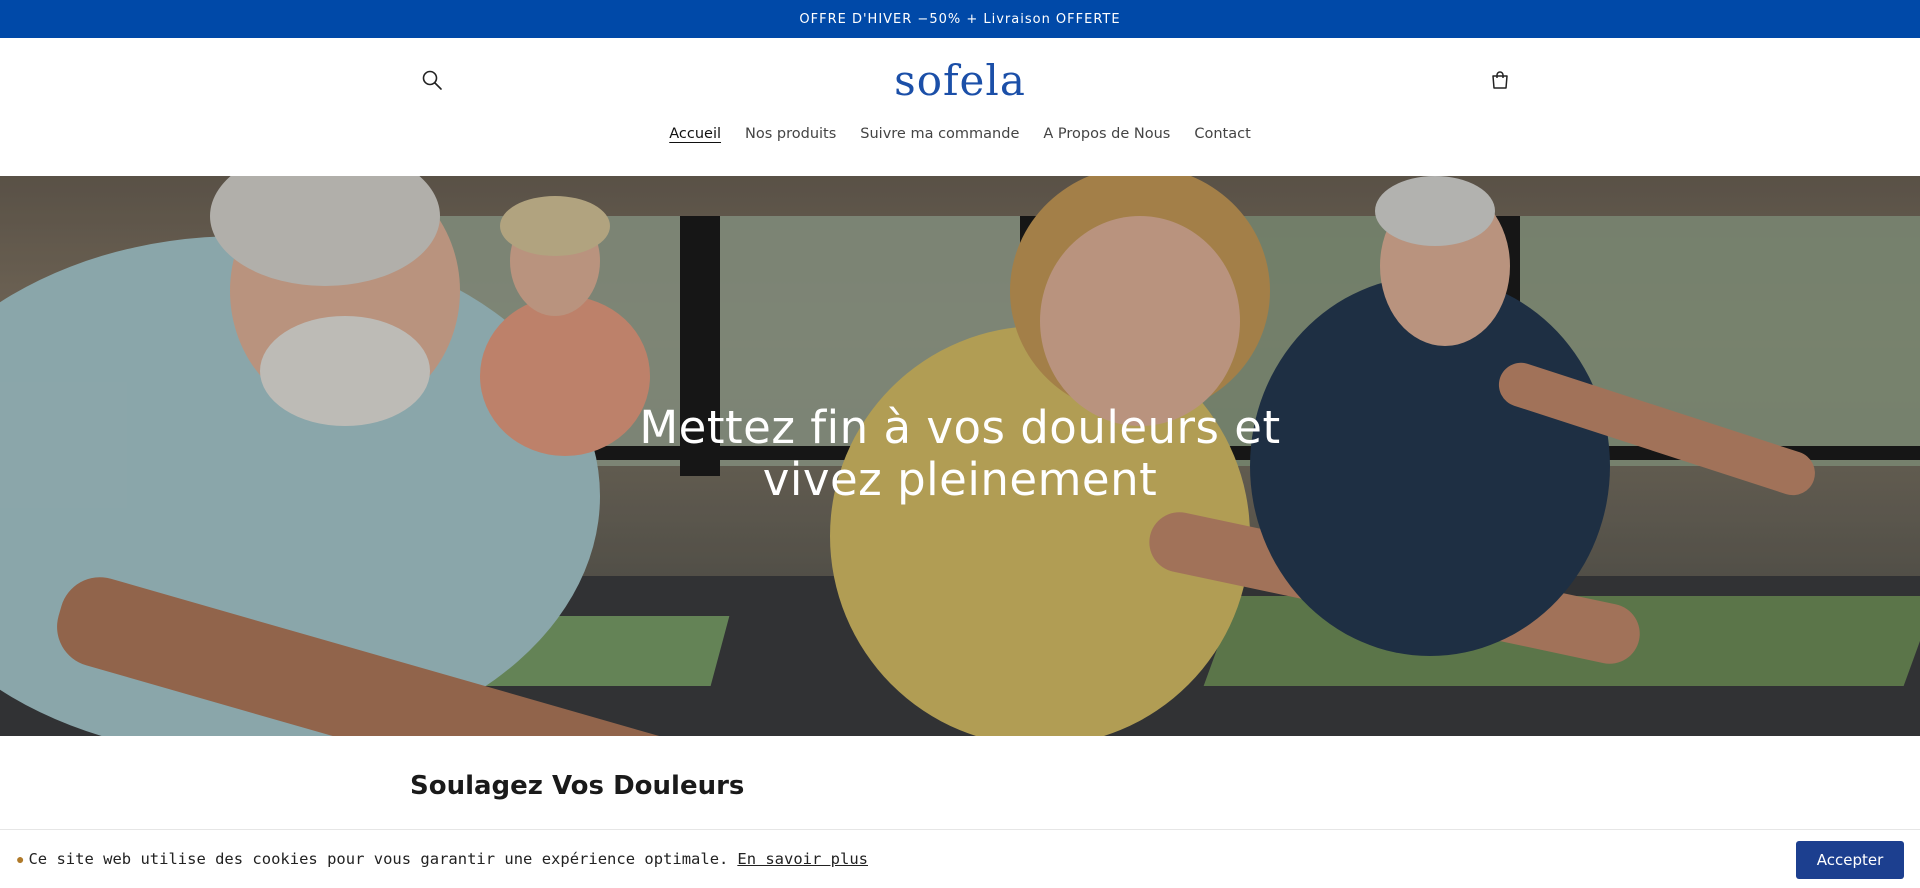  What do you see at coordinates (960, 479) in the screenshot?
I see `hero-title-line-2: vivez pleinement` at bounding box center [960, 479].